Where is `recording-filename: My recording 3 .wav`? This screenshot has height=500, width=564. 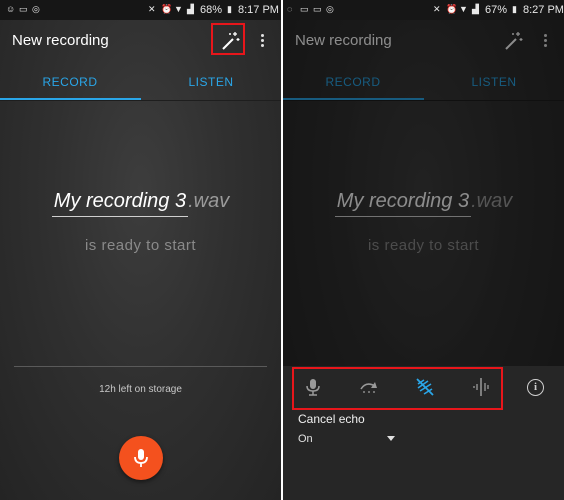
recording-filename: My recording 3 .wav is located at coordinates (140, 203).